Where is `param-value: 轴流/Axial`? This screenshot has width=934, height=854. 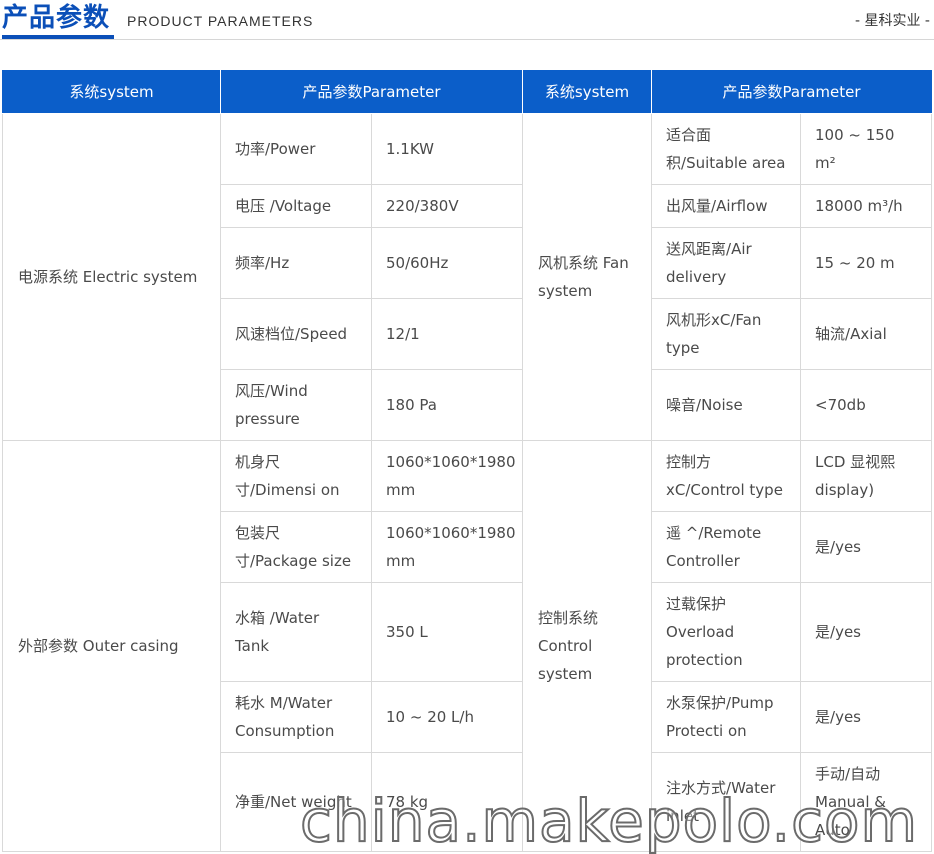 param-value: 轴流/Axial is located at coordinates (866, 333).